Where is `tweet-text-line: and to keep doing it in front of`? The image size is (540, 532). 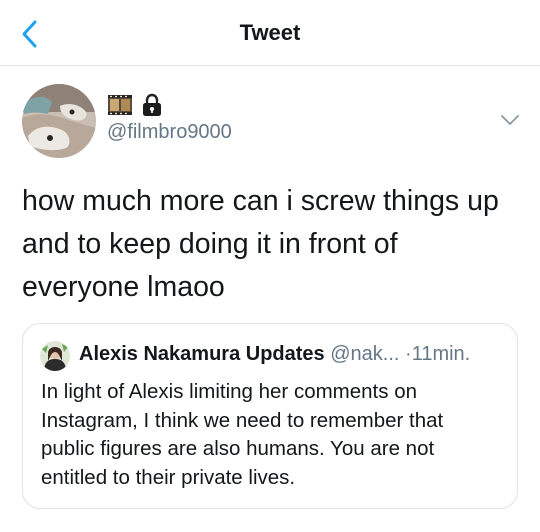 tweet-text-line: and to keep doing it in front of is located at coordinates (210, 244).